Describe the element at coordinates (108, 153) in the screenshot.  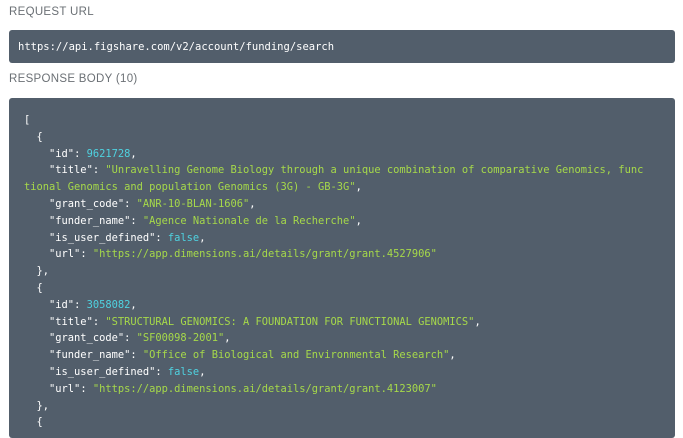
I see `value-id: 9621728` at that location.